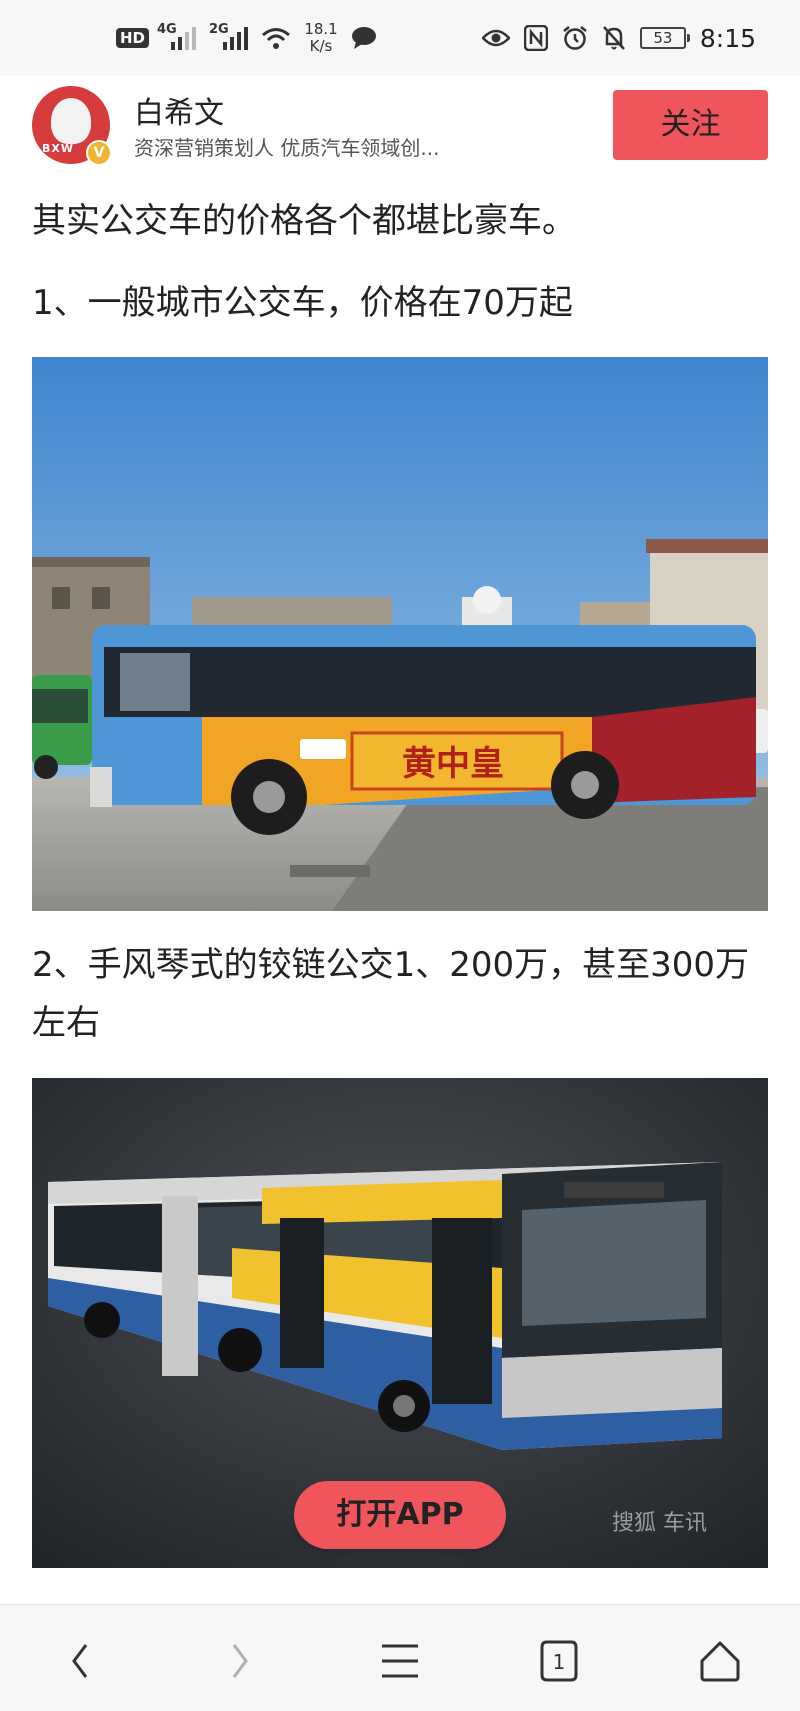  I want to click on forward-icon, so click(240, 1661).